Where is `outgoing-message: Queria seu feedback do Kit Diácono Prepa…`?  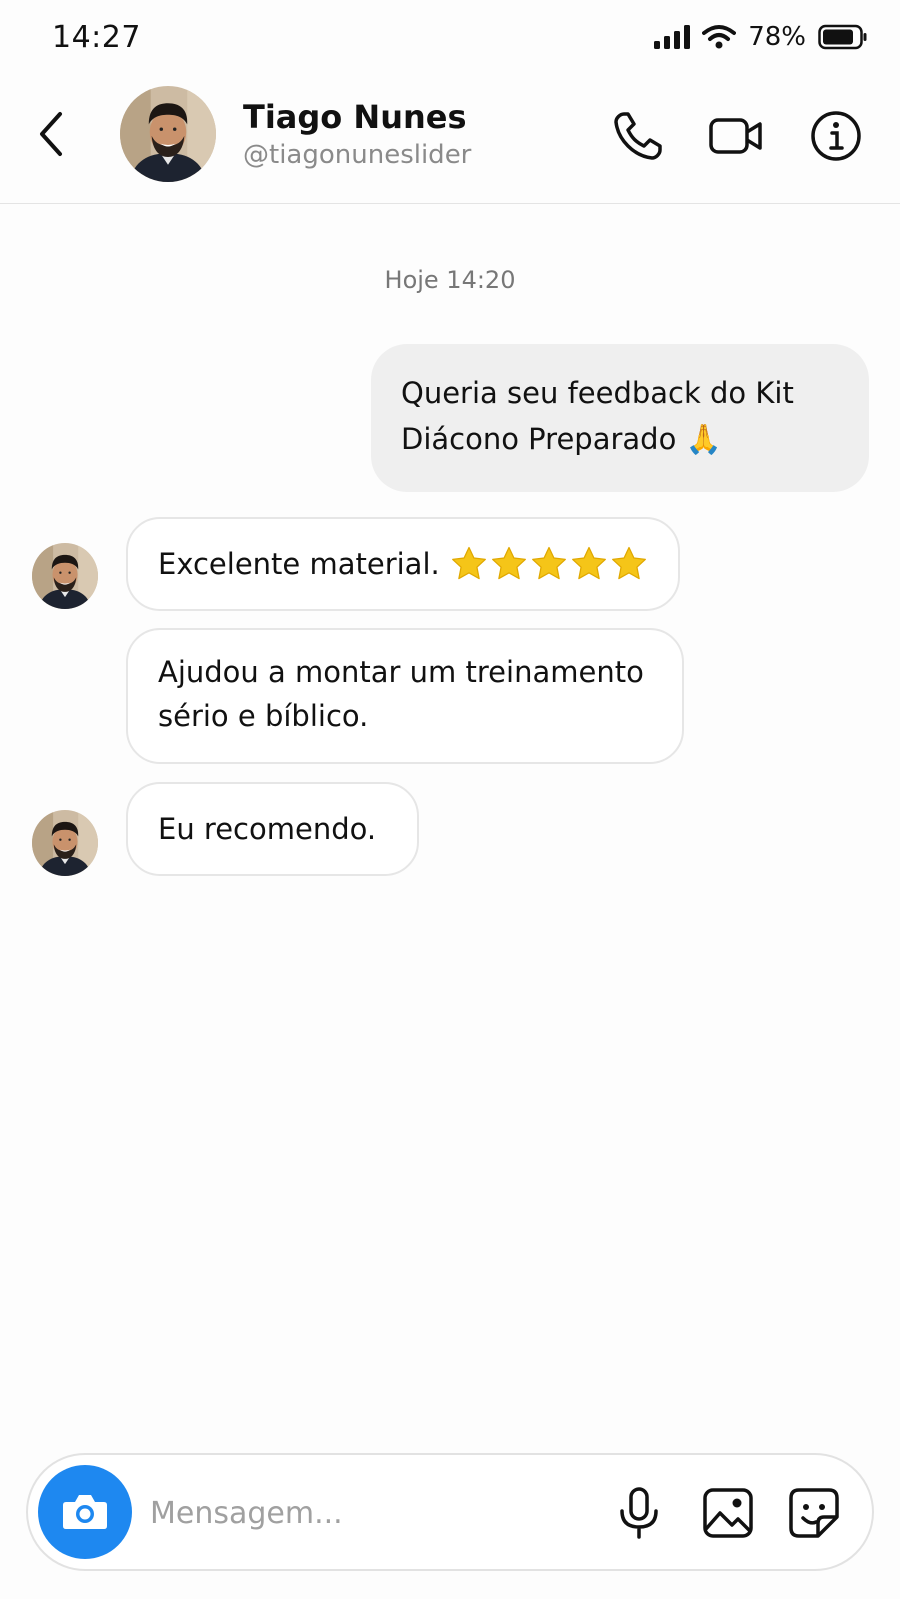 outgoing-message: Queria seu feedback do Kit Diácono Prepa… is located at coordinates (620, 418).